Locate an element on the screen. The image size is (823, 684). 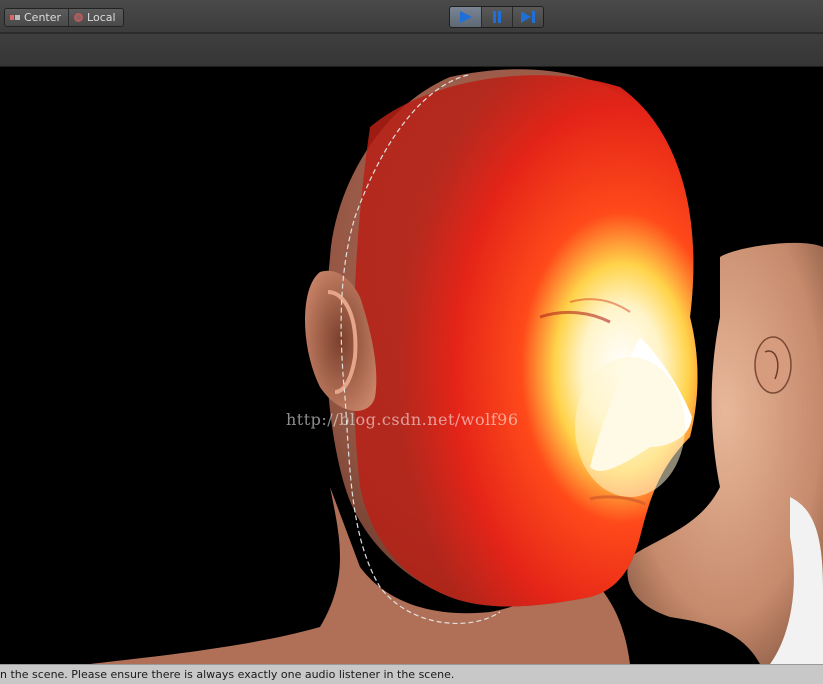
main-toolbar: Center Local is located at coordinates (411, 16).